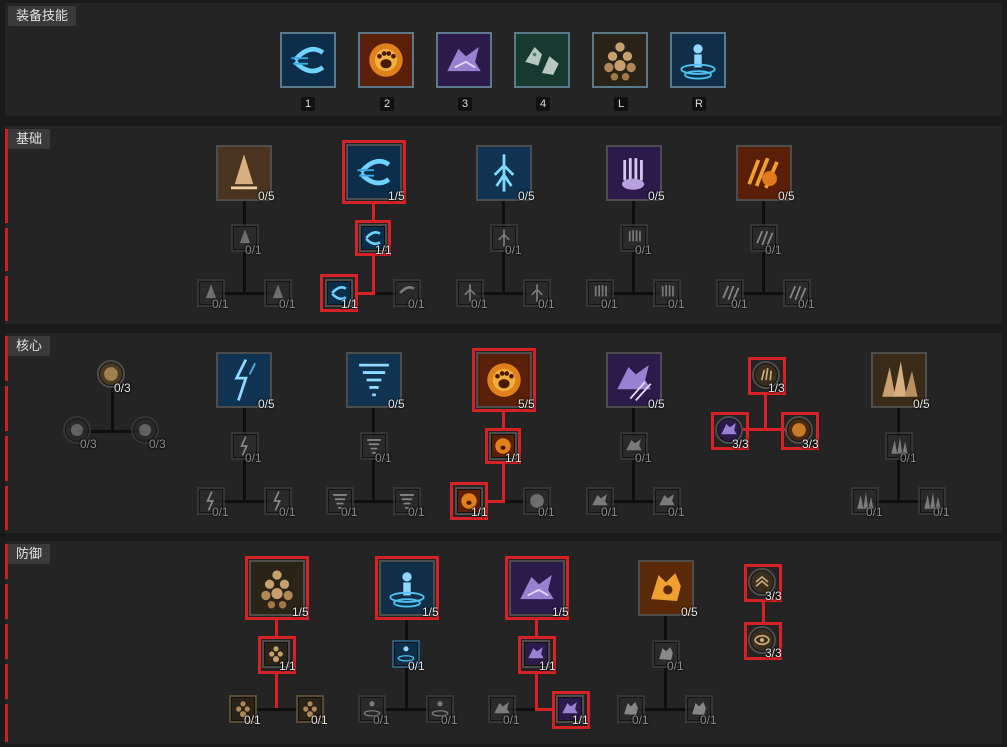 This screenshot has height=747, width=1007. What do you see at coordinates (542, 60) in the screenshot?
I see `slot-4-wolves-icon` at bounding box center [542, 60].